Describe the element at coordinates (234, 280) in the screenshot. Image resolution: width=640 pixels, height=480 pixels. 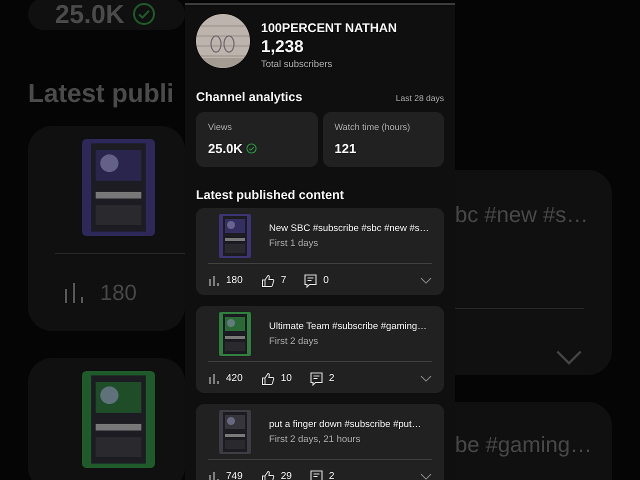
I see `view-count: 180` at that location.